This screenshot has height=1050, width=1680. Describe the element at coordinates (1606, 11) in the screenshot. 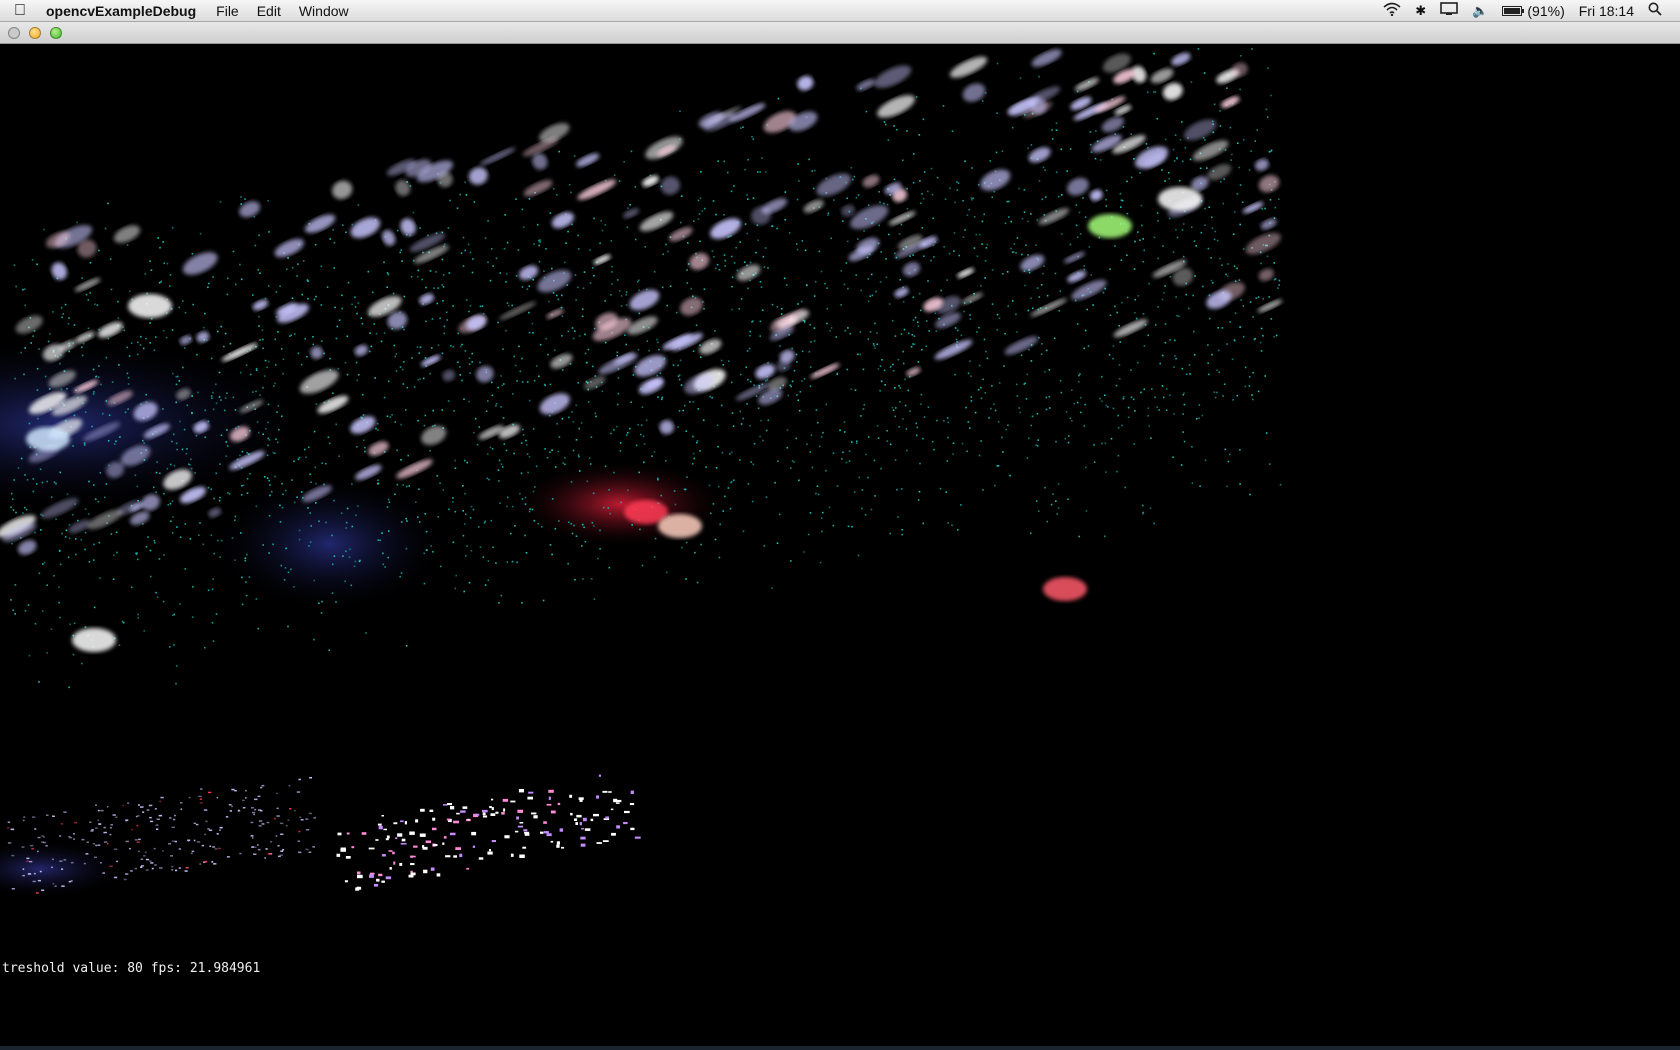

I see `clock: Fri 18:14` at that location.